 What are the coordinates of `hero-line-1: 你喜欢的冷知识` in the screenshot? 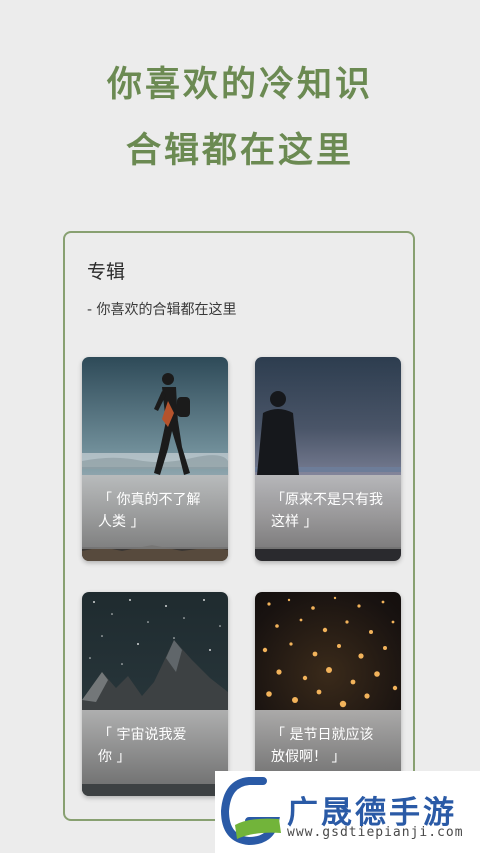 It's located at (239, 85).